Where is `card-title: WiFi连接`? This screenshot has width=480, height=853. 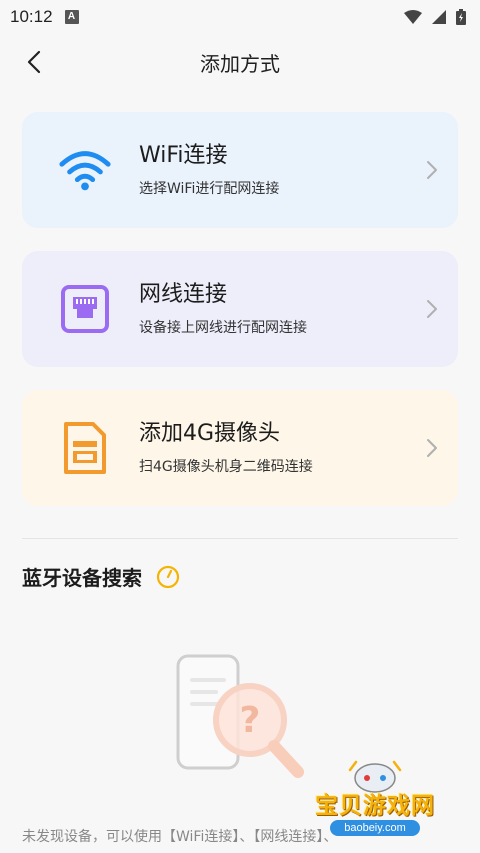 card-title: WiFi连接 is located at coordinates (183, 155).